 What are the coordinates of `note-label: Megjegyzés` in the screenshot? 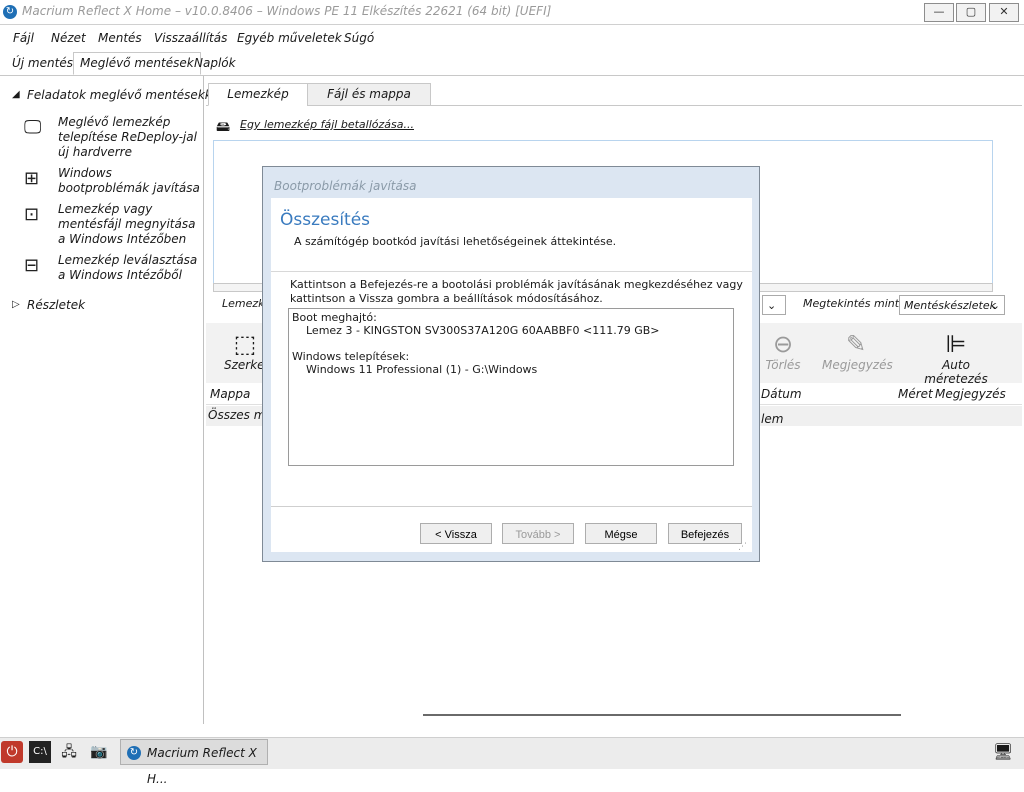 It's located at (857, 365).